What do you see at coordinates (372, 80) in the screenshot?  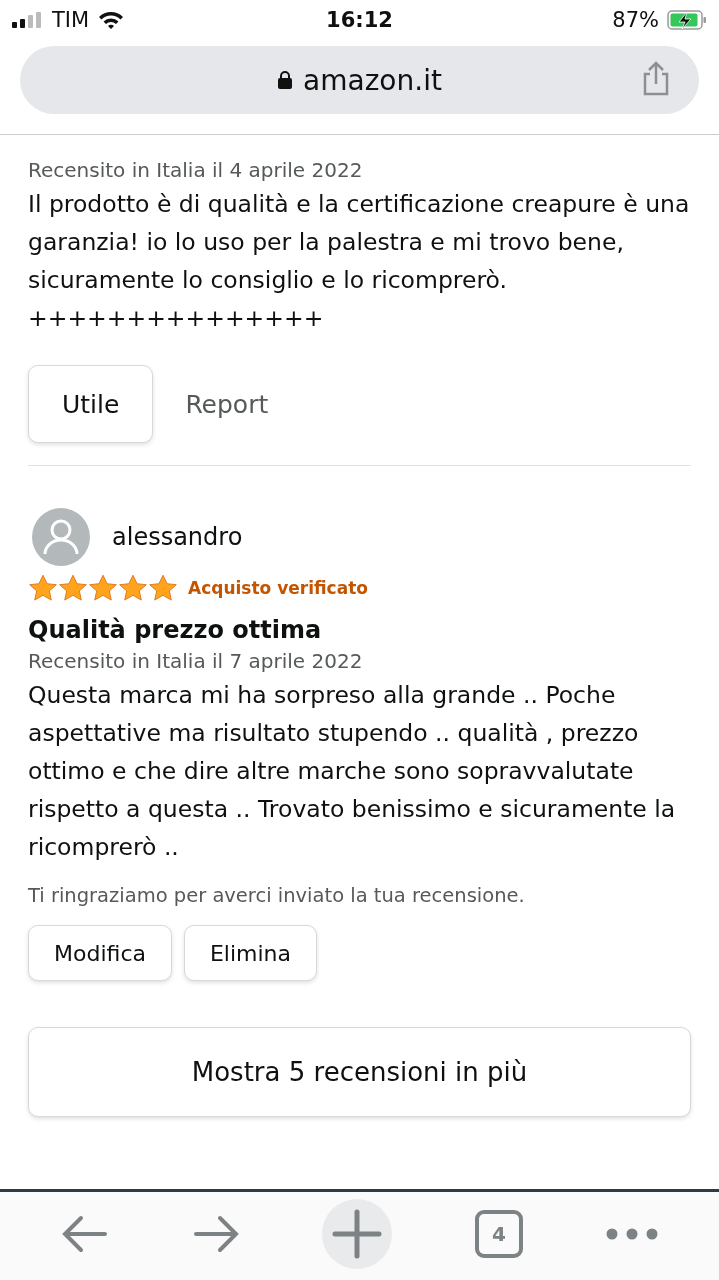 I see `url-text: amazon.it` at bounding box center [372, 80].